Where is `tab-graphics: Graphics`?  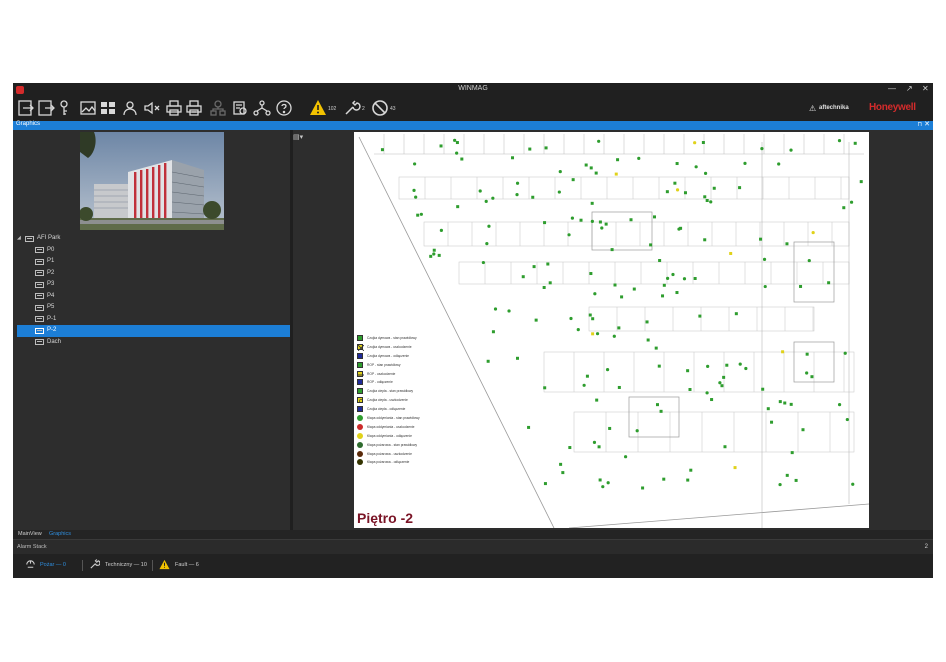
tab-graphics: Graphics is located at coordinates (60, 534).